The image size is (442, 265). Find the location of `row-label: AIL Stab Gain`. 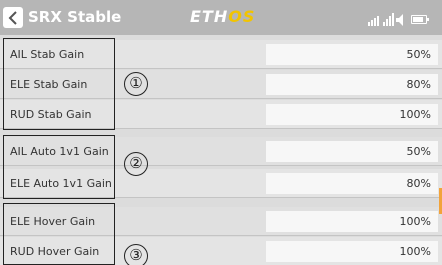

row-label: AIL Stab Gain is located at coordinates (47, 54).